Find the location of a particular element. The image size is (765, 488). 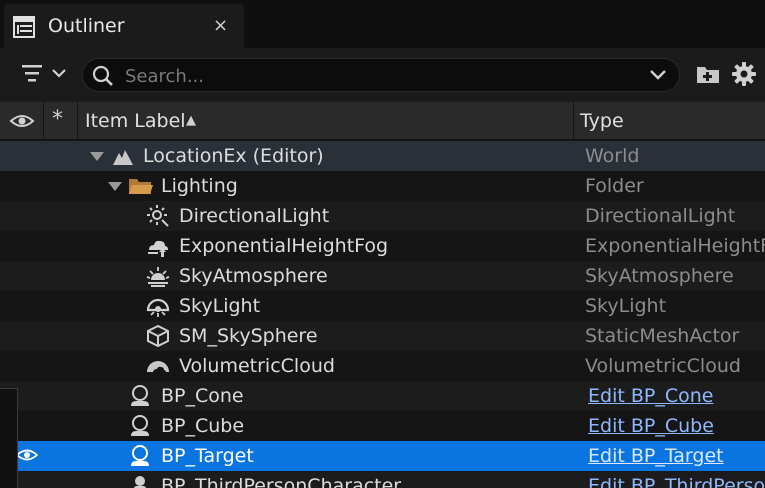

skylight-icon is located at coordinates (158, 307).